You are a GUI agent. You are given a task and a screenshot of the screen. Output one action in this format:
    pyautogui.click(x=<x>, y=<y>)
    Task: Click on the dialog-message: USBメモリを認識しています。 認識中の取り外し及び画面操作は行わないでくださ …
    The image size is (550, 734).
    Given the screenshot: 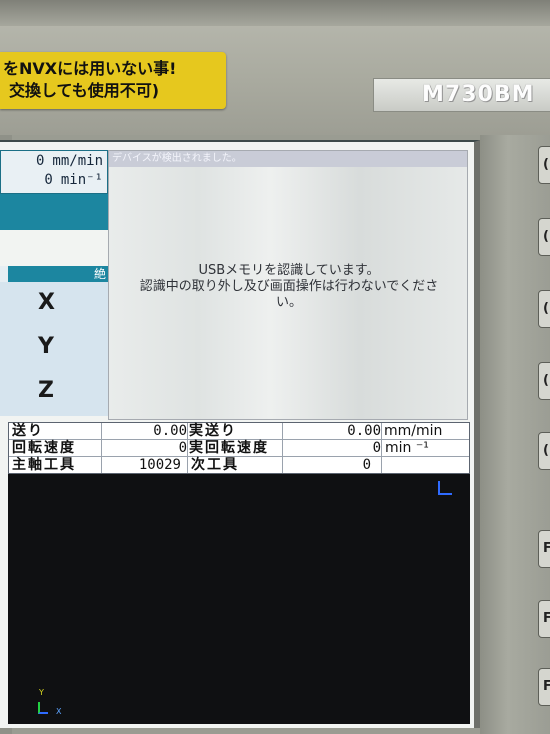 What is the action you would take?
    pyautogui.click(x=289, y=287)
    